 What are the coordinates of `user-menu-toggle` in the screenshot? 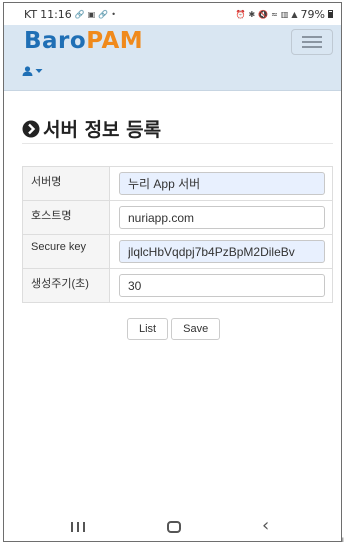 It's located at (32, 71).